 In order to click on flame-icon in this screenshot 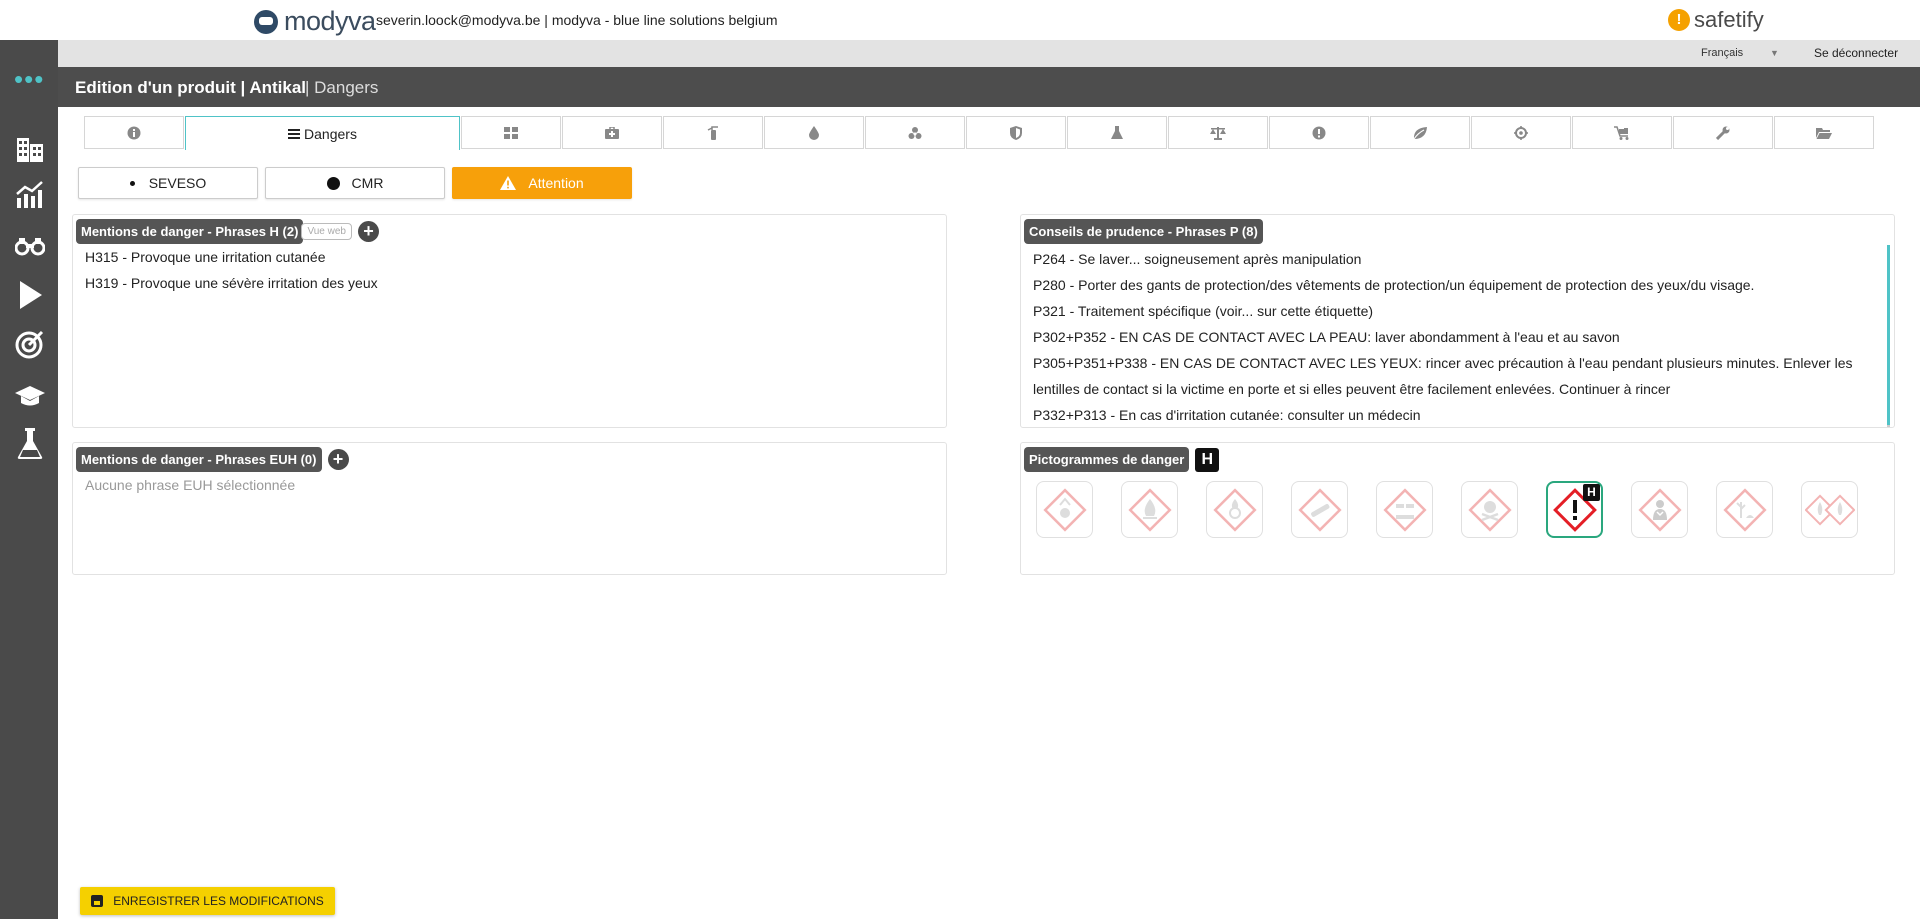, I will do `click(1149, 509)`.